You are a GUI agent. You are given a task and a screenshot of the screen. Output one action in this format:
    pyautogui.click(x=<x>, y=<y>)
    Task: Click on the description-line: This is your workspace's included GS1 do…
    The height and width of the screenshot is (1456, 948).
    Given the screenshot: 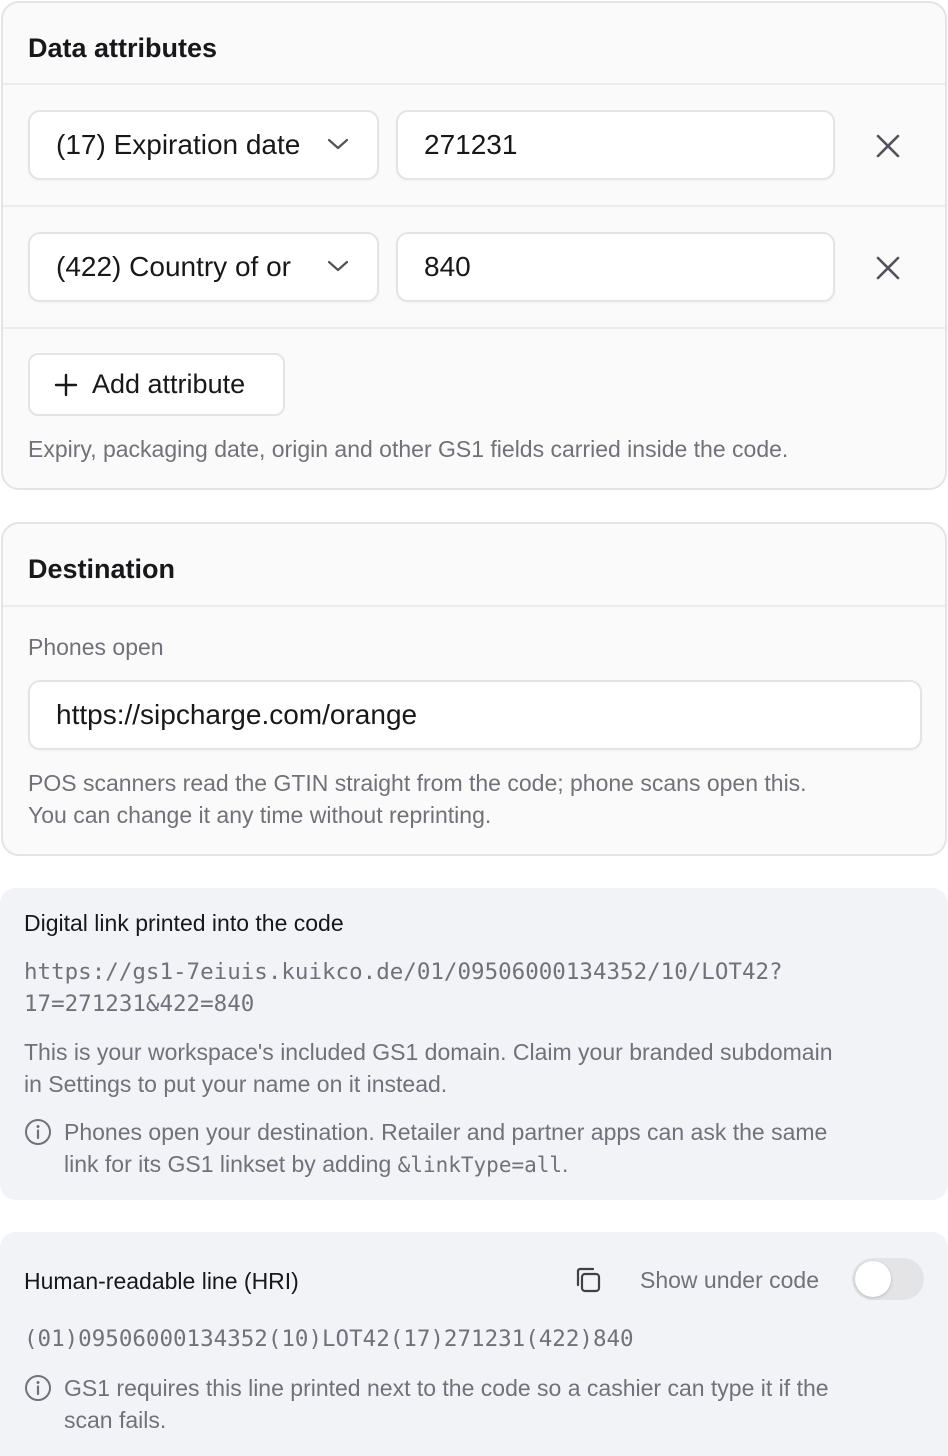 What is the action you would take?
    pyautogui.click(x=428, y=1052)
    